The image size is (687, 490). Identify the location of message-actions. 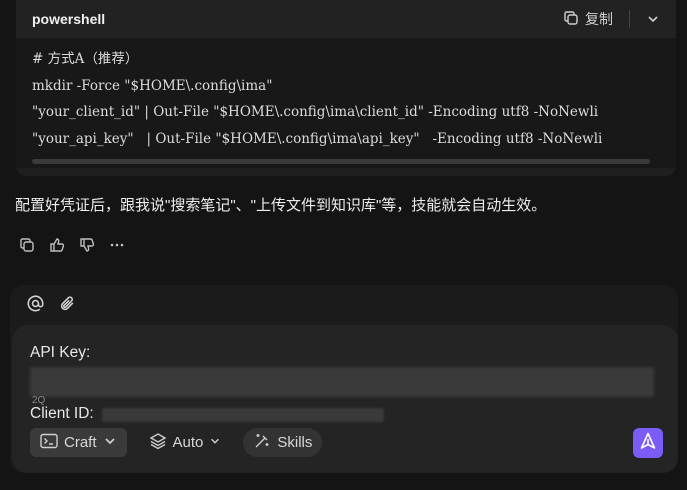
(72, 245).